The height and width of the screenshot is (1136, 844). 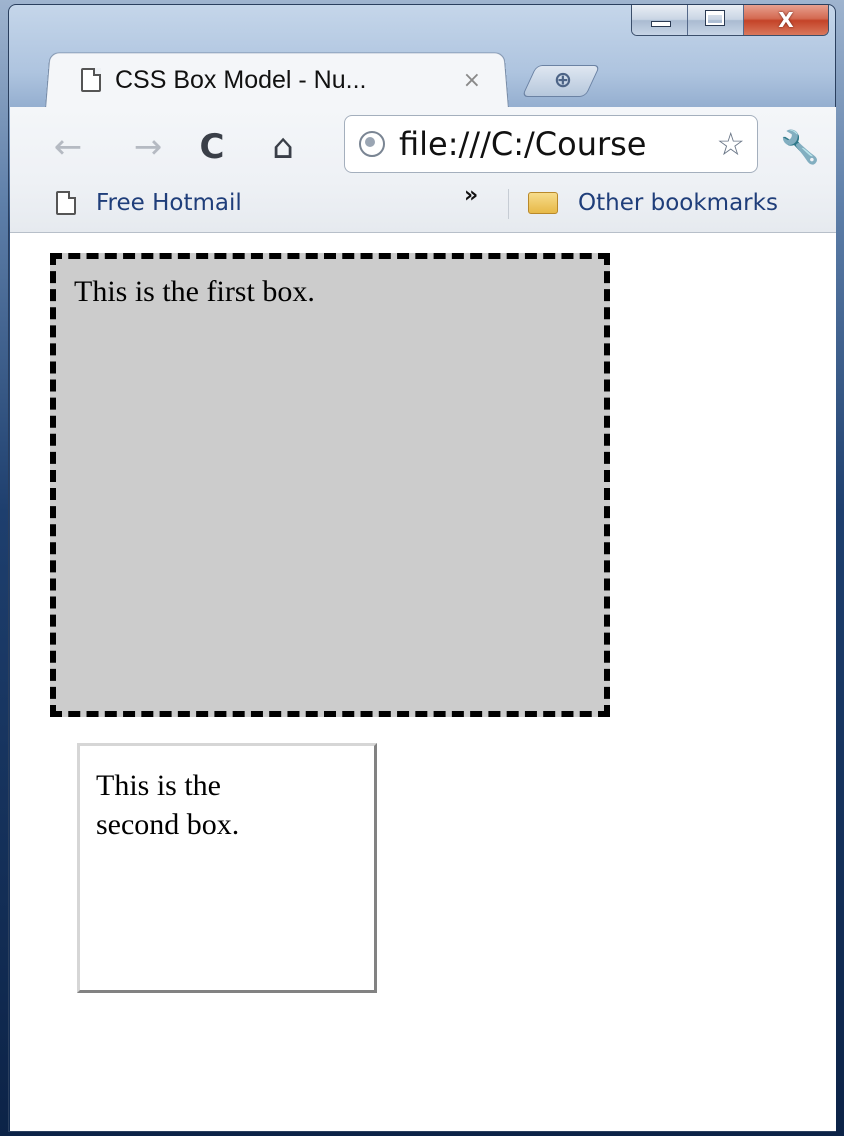 What do you see at coordinates (661, 24) in the screenshot?
I see `minimize-icon` at bounding box center [661, 24].